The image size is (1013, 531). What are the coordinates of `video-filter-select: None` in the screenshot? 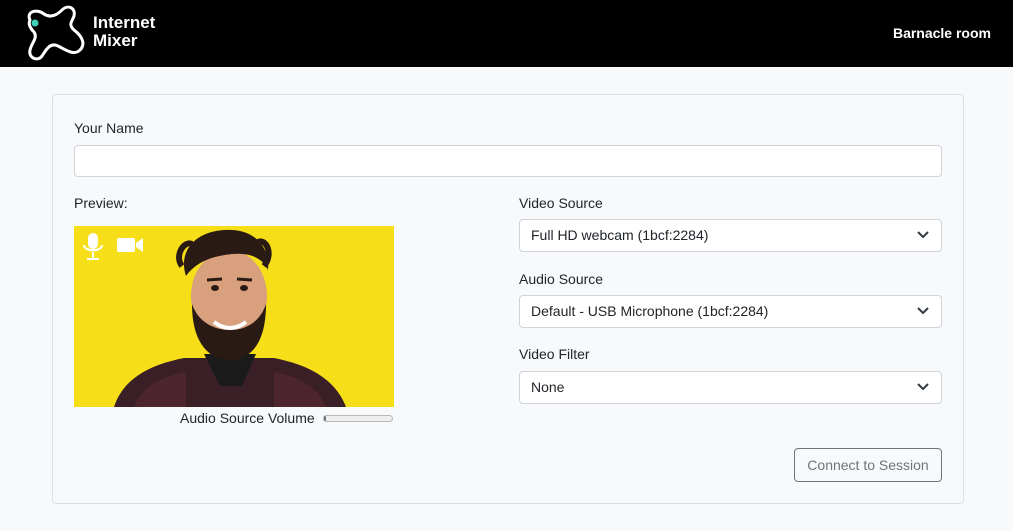 It's located at (730, 387).